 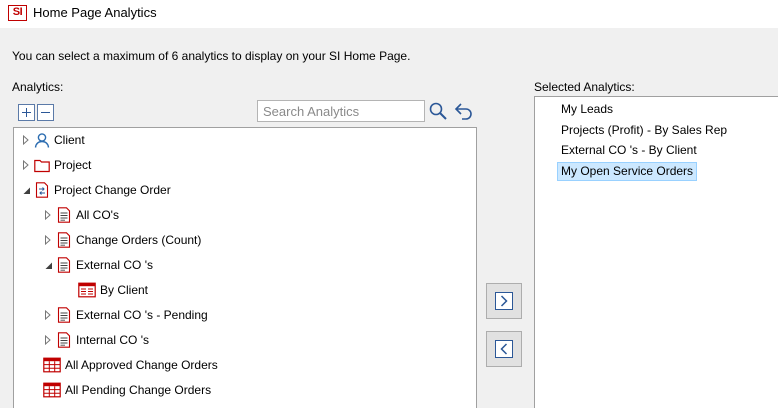 I want to click on tree-node-label: Project, so click(x=73, y=165).